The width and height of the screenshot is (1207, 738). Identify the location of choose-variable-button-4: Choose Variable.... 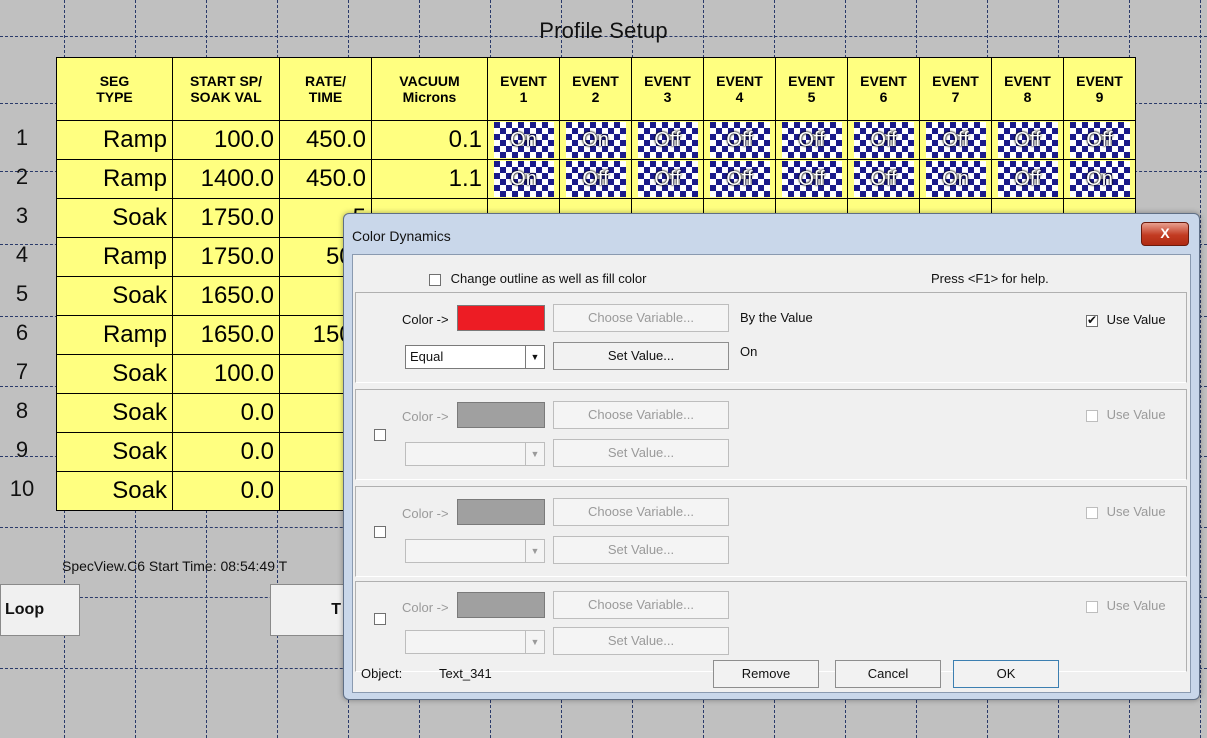
(641, 605).